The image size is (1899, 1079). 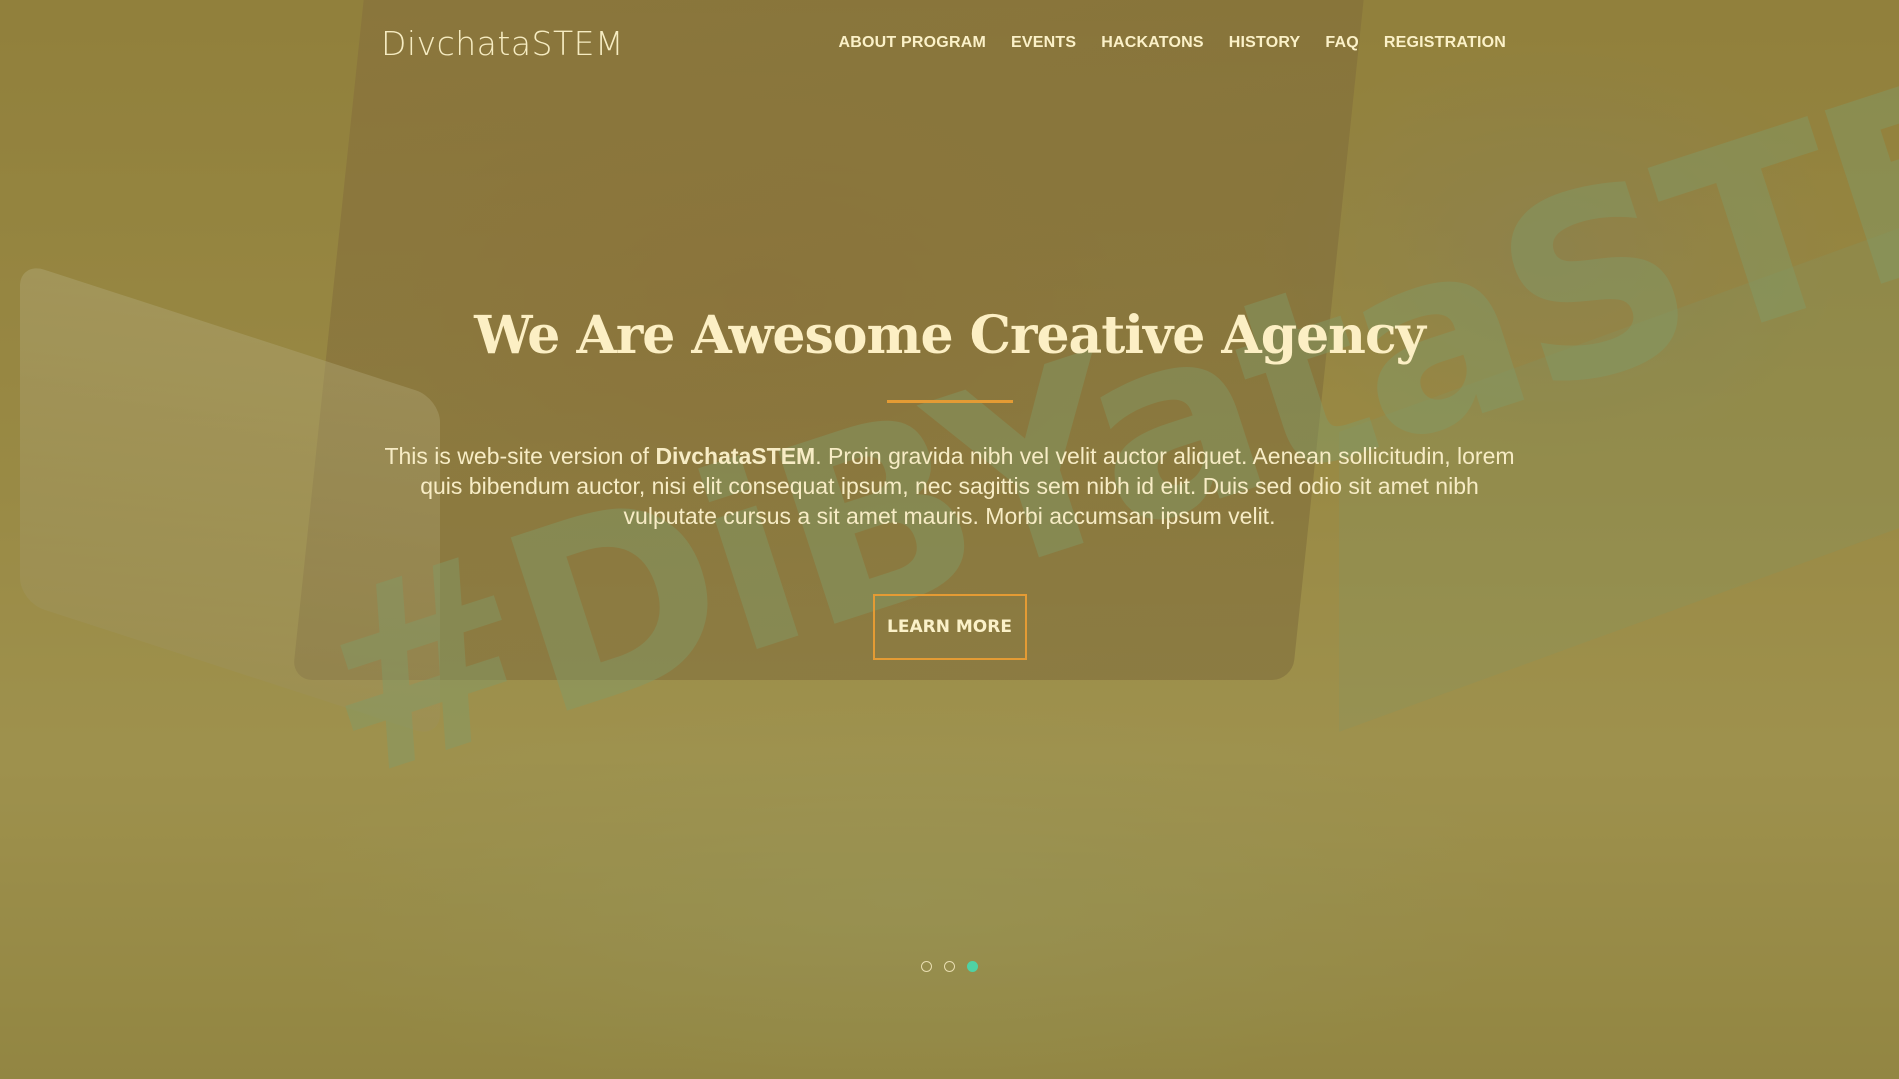 I want to click on title-divider, so click(x=949, y=401).